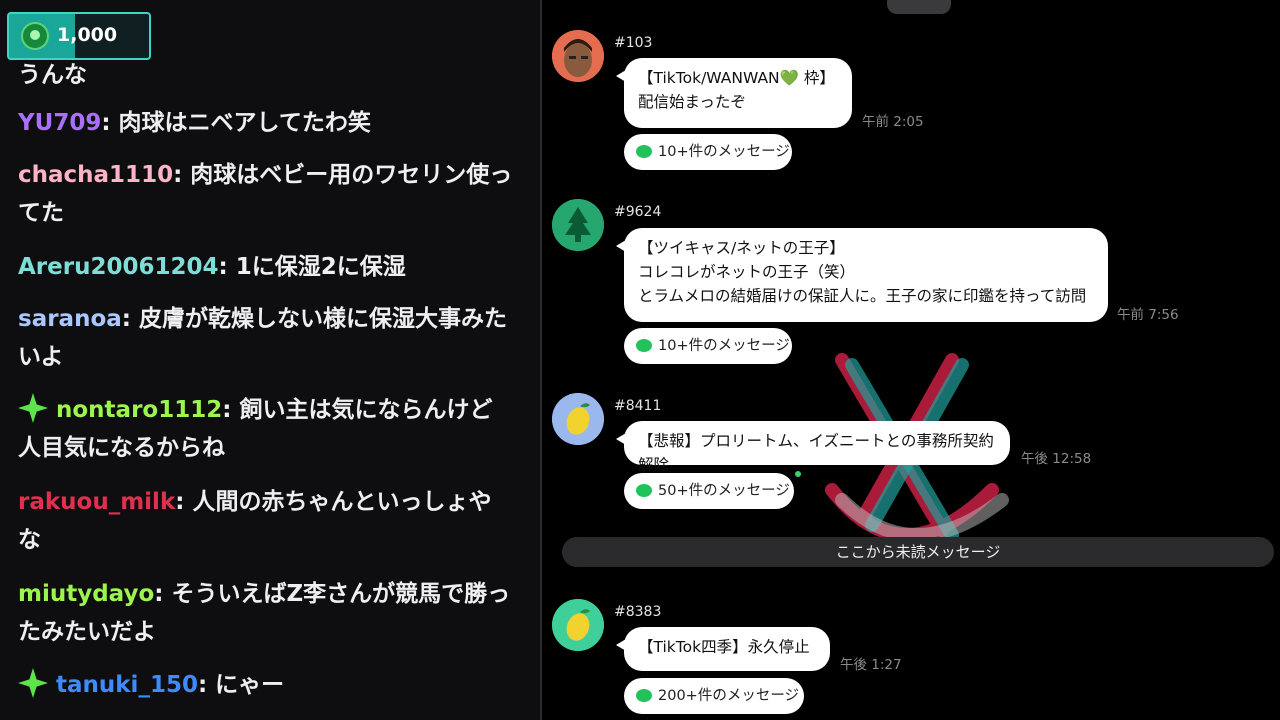 The width and height of the screenshot is (1280, 720). Describe the element at coordinates (241, 685) in the screenshot. I see `chat-message-text: : にゃー` at that location.